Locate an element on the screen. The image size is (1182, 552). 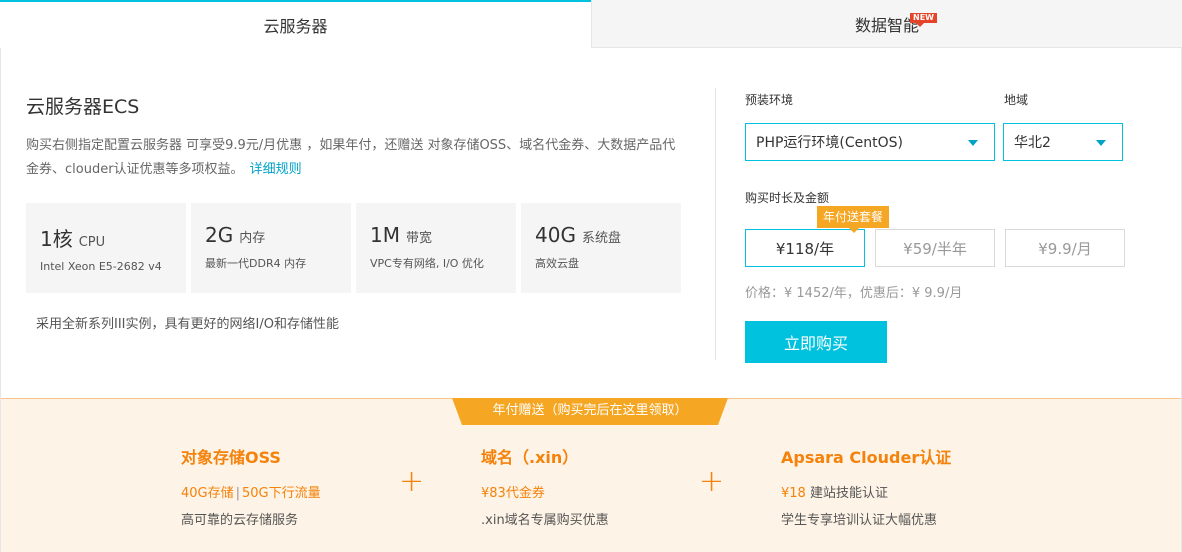
buy-now-label: 立即购买 is located at coordinates (815, 343).